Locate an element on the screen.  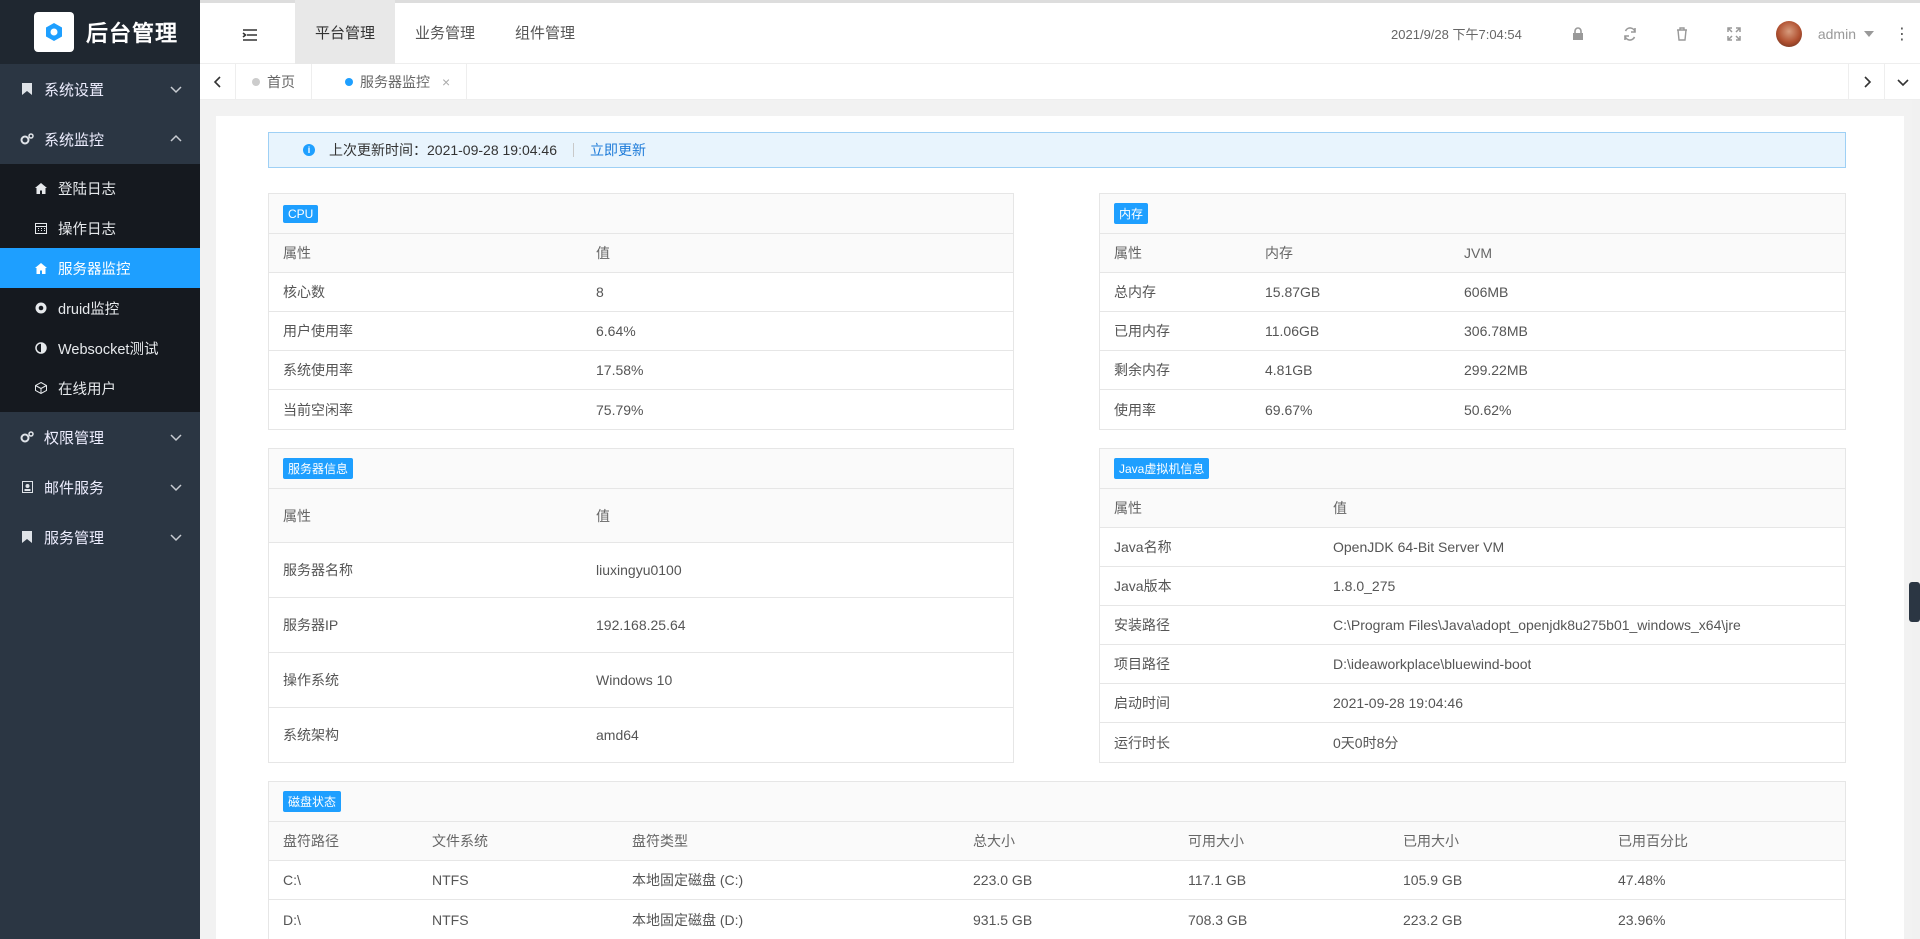
table-cell: 117.1 GB is located at coordinates (1217, 880).